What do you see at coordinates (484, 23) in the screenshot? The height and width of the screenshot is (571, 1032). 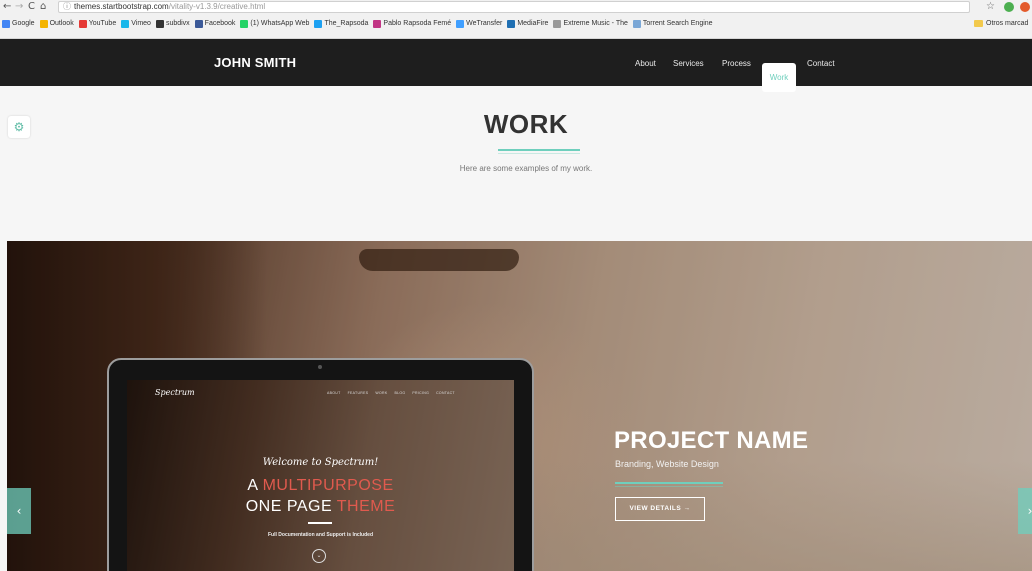 I see `bookmark-label: WeTransfer` at bounding box center [484, 23].